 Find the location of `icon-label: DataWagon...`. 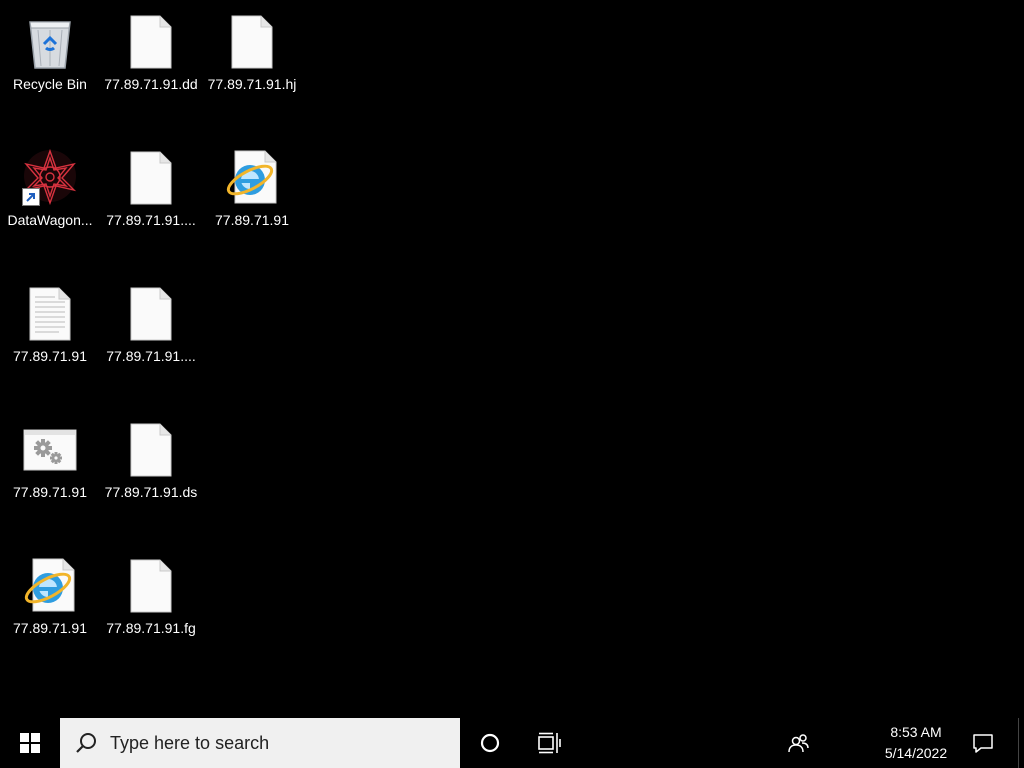

icon-label: DataWagon... is located at coordinates (50, 220).